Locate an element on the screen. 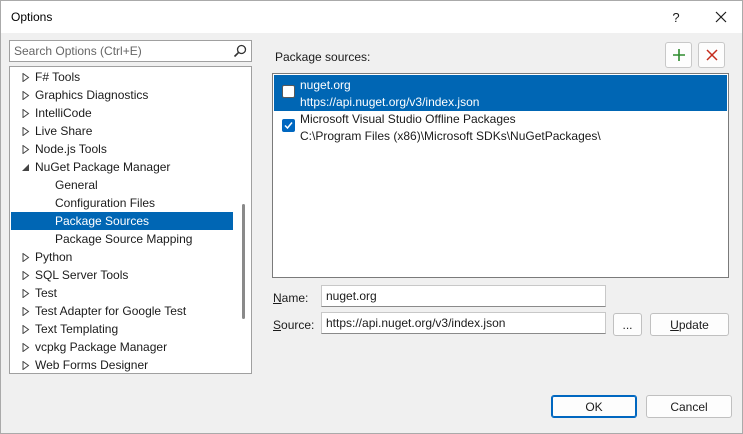 This screenshot has height=434, width=743. tree-item: Graphics Diagnostics is located at coordinates (122, 95).